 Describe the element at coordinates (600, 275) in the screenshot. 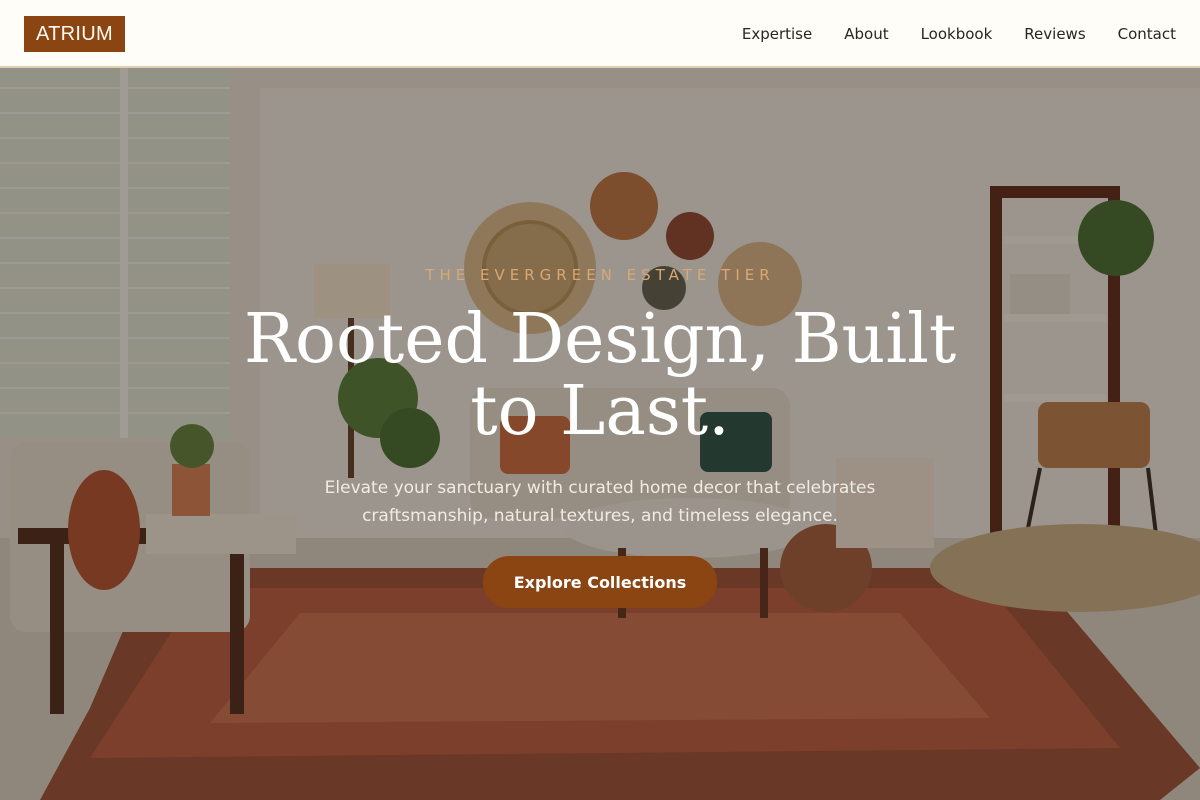

I see `hero-eyebrow: THE EVERGREEN ESTATE TIER` at that location.